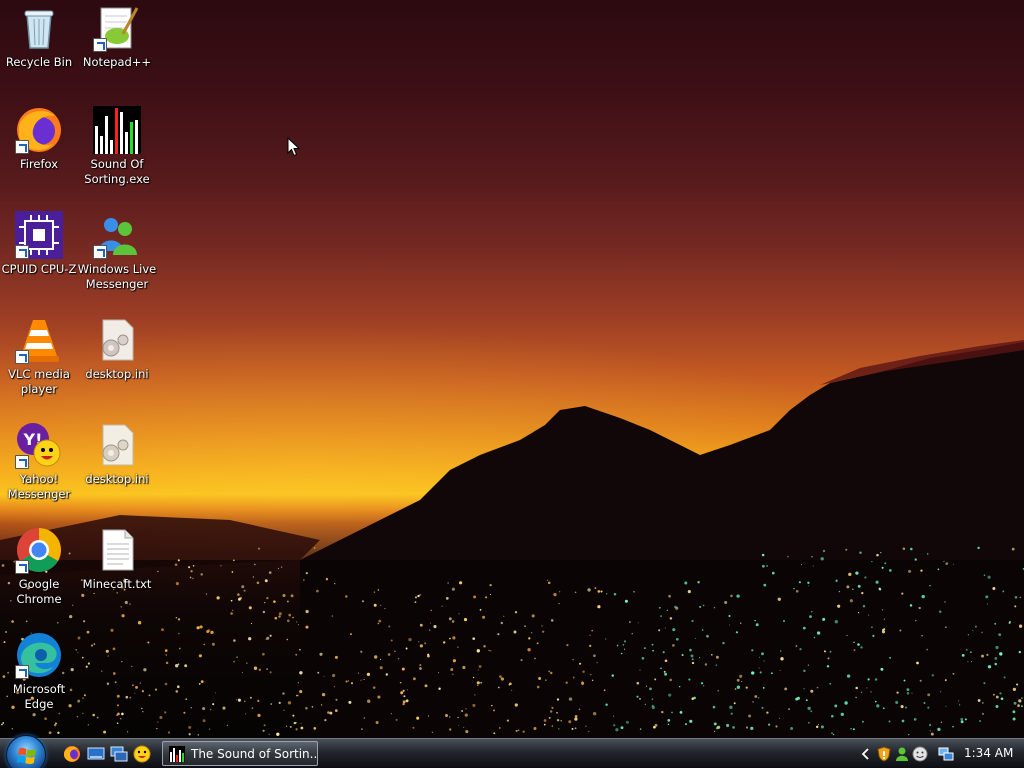  I want to click on windows-live-messenger-icon-item: Windows Live Messenger, so click(117, 251).